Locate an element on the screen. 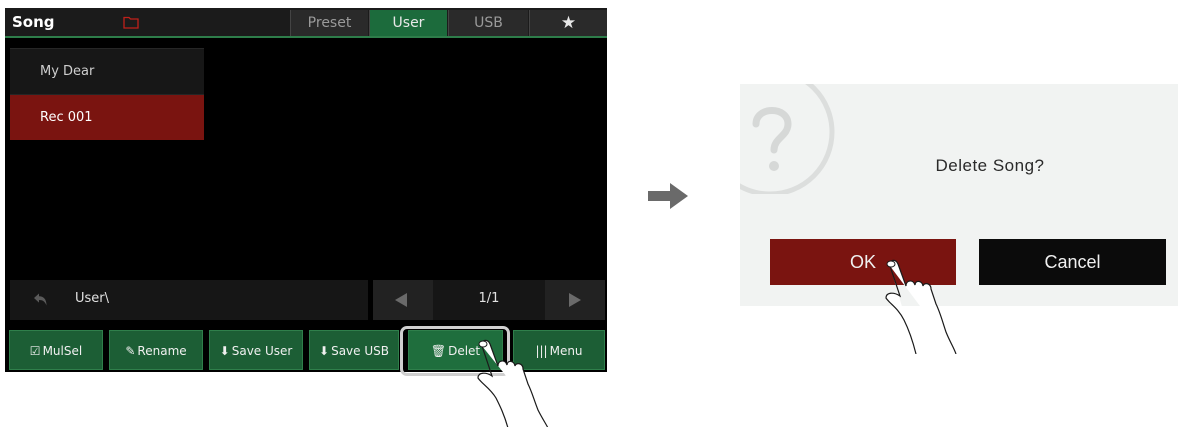  save-usb-button: ⬇ Save USB is located at coordinates (354, 350).